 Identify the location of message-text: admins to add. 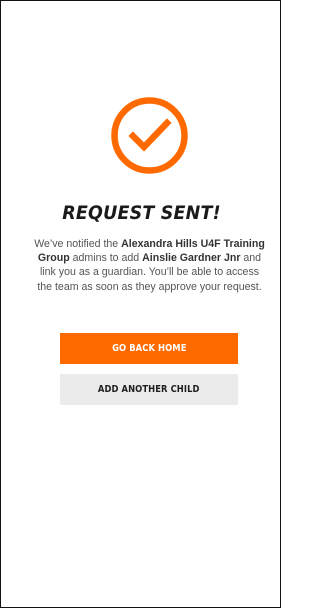
(106, 258).